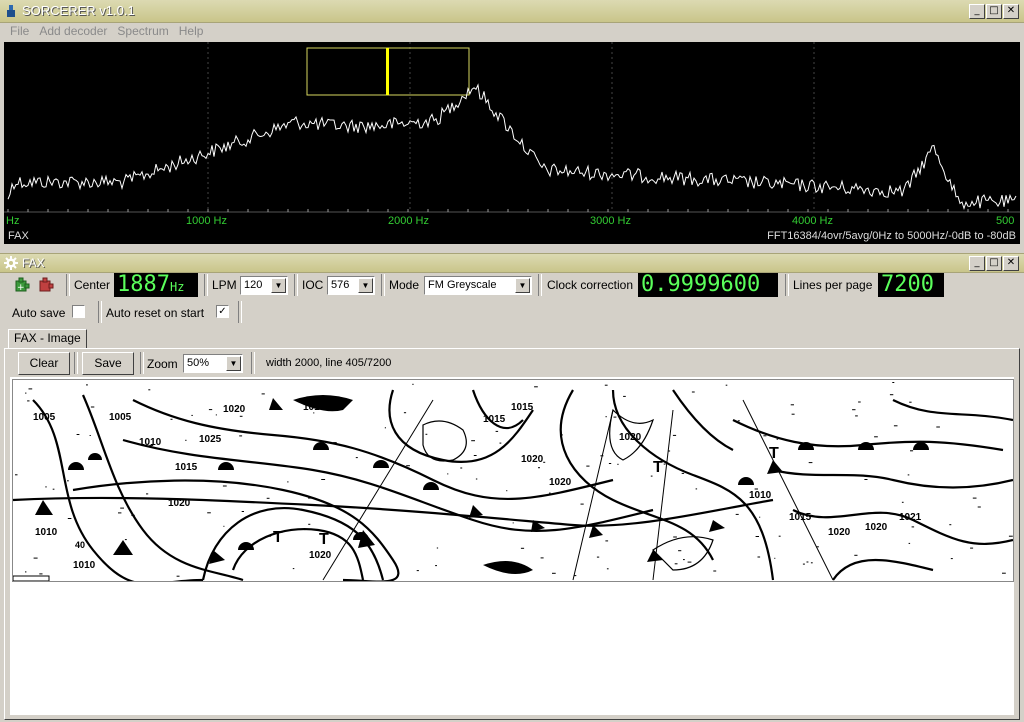 The width and height of the screenshot is (1024, 722). What do you see at coordinates (224, 285) in the screenshot?
I see `lpm-label: LPM` at bounding box center [224, 285].